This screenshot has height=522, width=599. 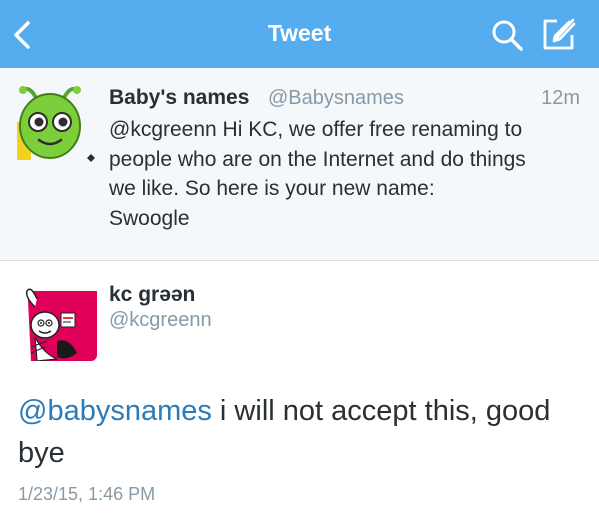 What do you see at coordinates (299, 260) in the screenshot?
I see `divider` at bounding box center [299, 260].